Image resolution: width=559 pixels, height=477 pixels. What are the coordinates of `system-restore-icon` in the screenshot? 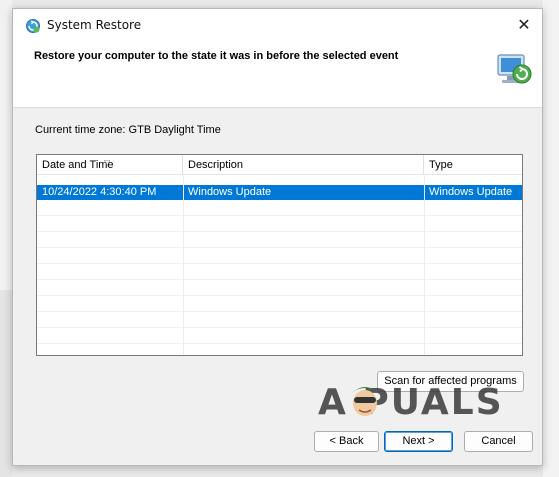 It's located at (33, 26).